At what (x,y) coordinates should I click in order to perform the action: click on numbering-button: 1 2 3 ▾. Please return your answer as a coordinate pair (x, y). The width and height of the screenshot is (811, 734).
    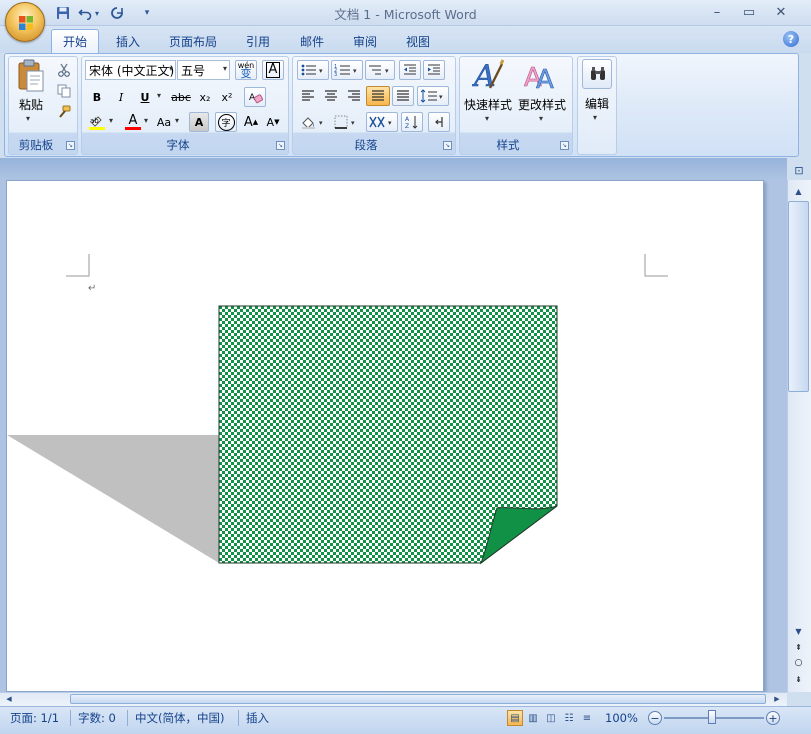
    Looking at the image, I should click on (347, 70).